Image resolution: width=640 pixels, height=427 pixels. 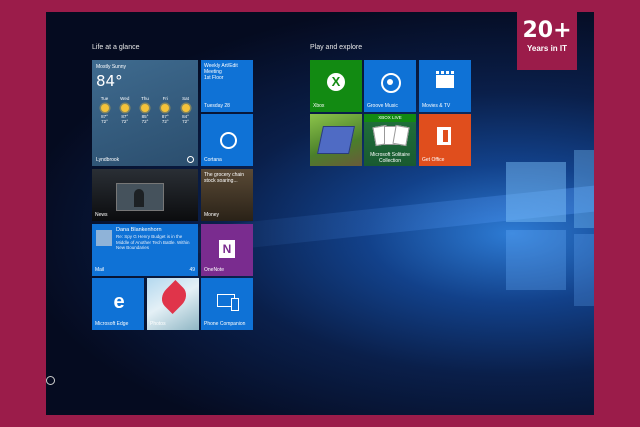 I want to click on onenote-icon: N, so click(x=227, y=249).